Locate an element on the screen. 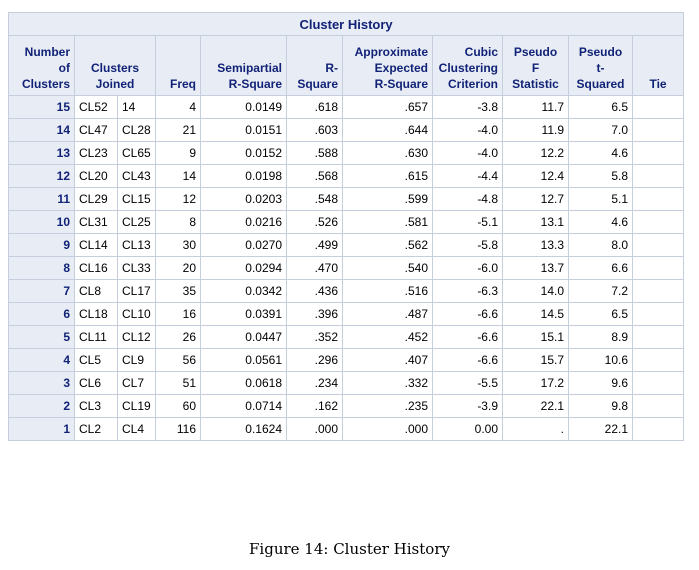  cell-rsquare: .000 is located at coordinates (314, 429).